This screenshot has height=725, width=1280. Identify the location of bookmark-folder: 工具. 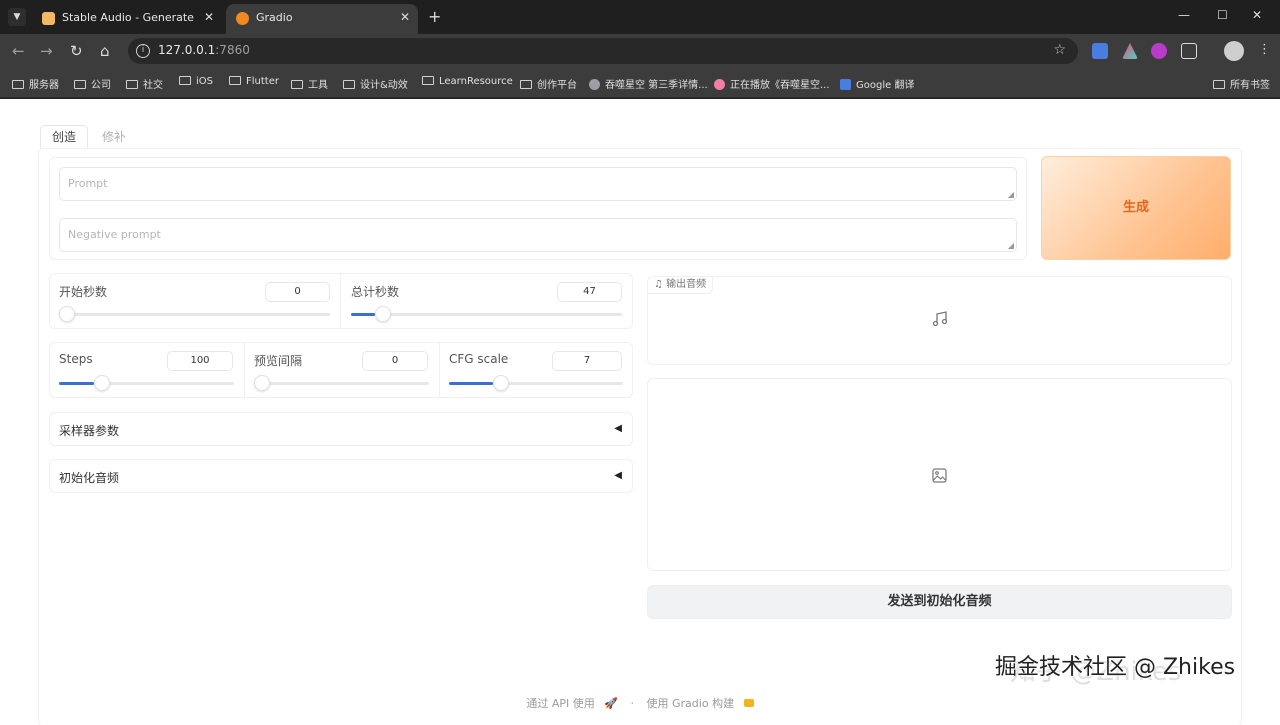
(309, 83).